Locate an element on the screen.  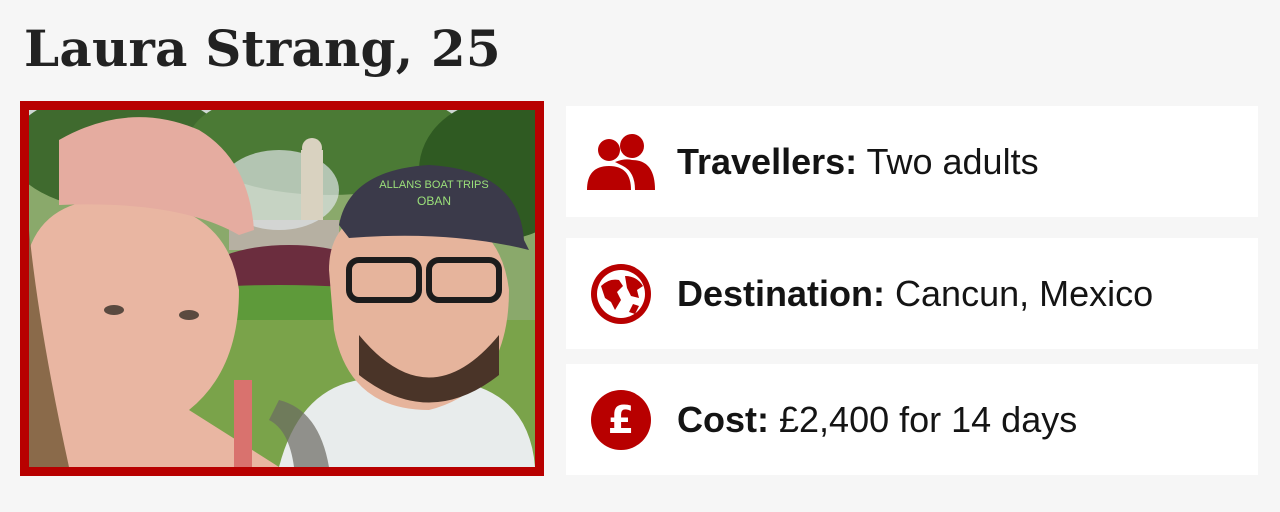
travellers-card: Travellers: Two adults is located at coordinates (912, 161).